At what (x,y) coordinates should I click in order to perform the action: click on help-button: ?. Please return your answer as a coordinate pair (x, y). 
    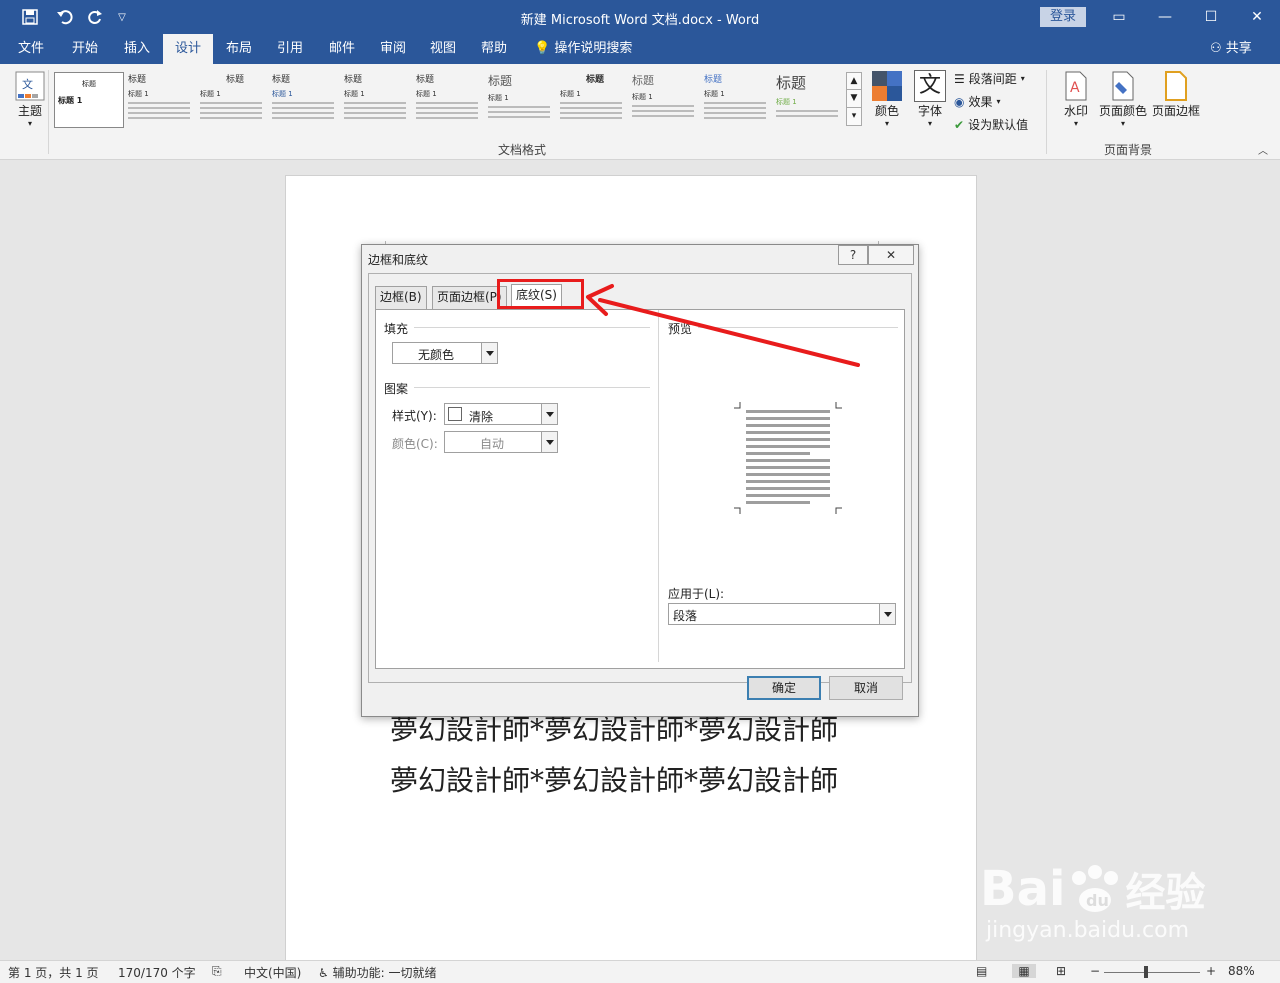
    Looking at the image, I should click on (853, 255).